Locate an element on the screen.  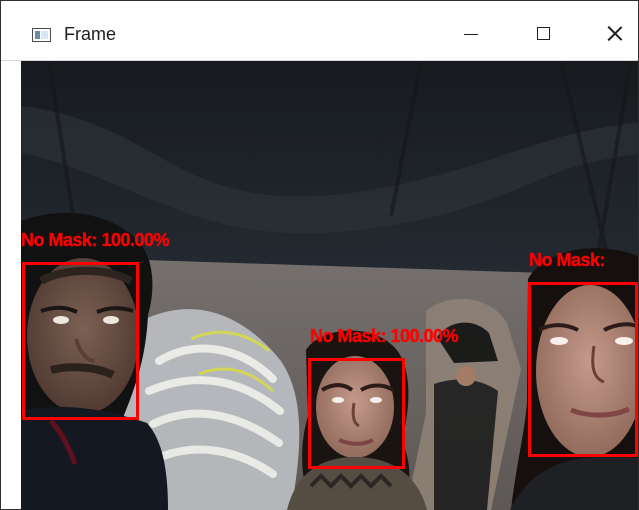
detection-label: No Mask: is located at coordinates (567, 260).